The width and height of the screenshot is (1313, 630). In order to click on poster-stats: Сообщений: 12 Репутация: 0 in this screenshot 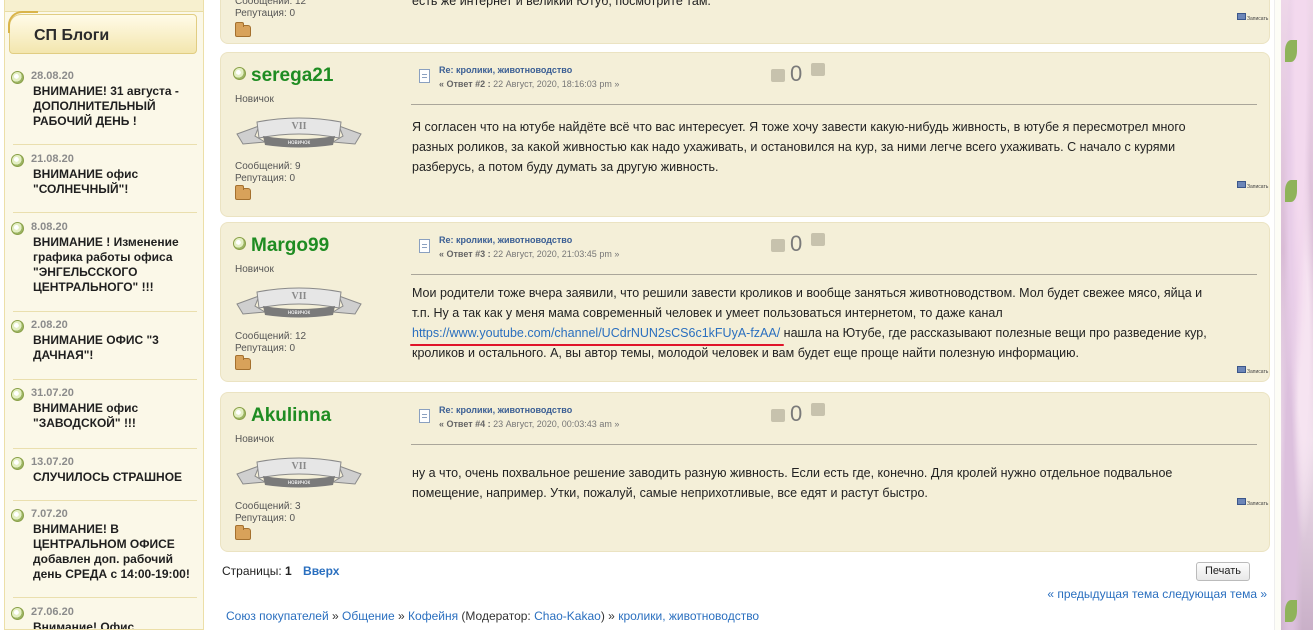, I will do `click(270, 10)`.